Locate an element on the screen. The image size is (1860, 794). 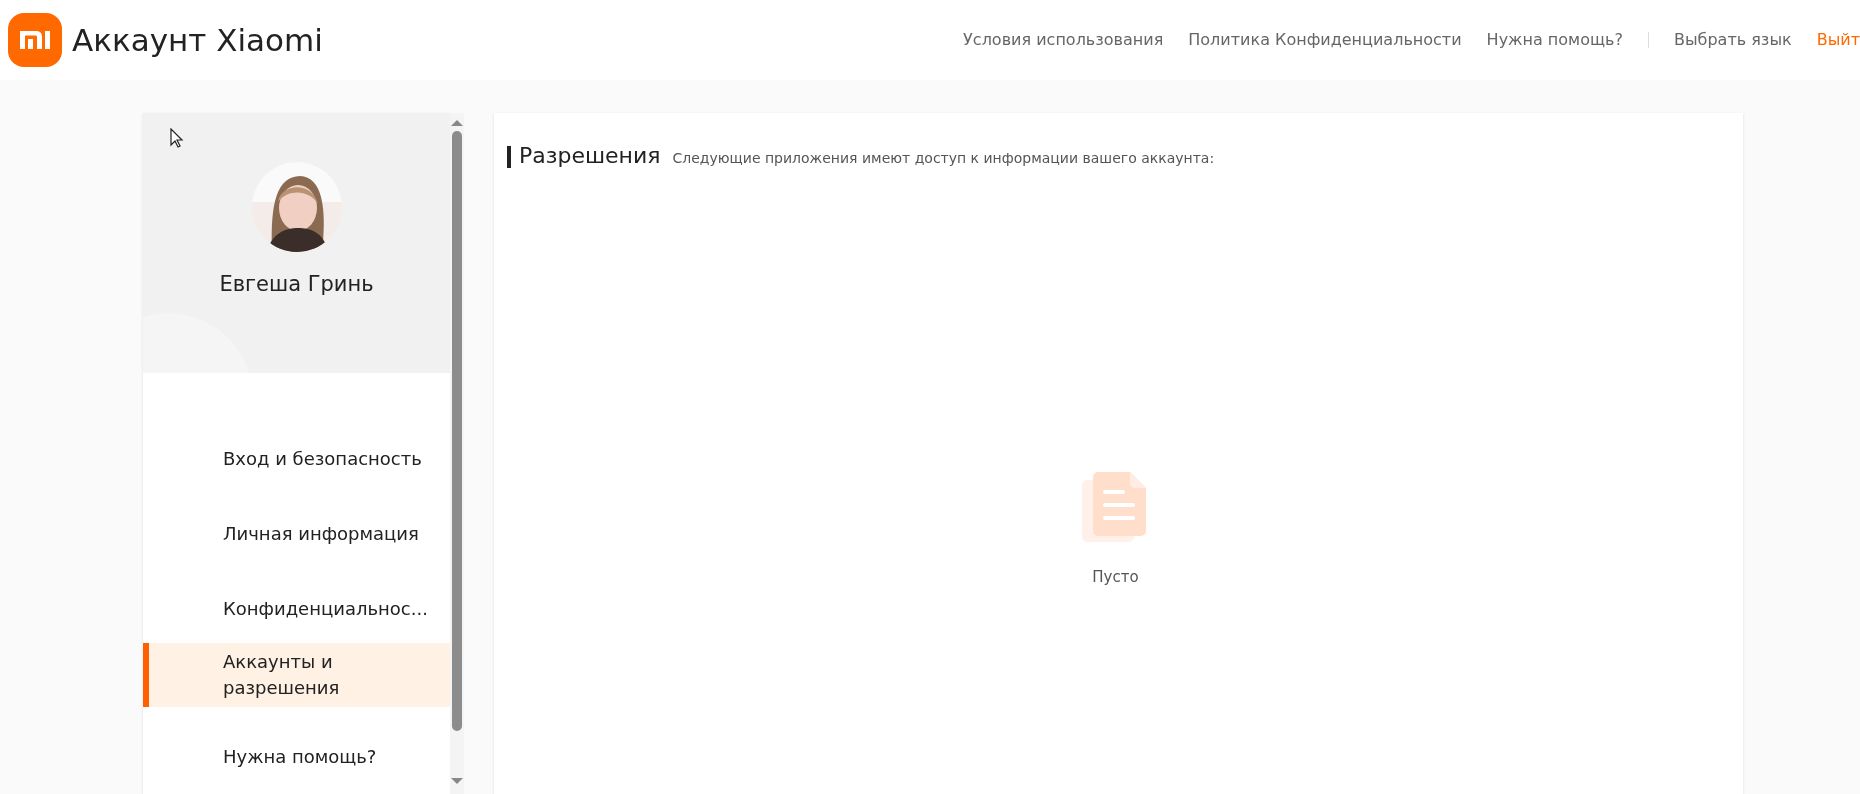
sidebar-item: Вход и безопасность is located at coordinates (296, 458).